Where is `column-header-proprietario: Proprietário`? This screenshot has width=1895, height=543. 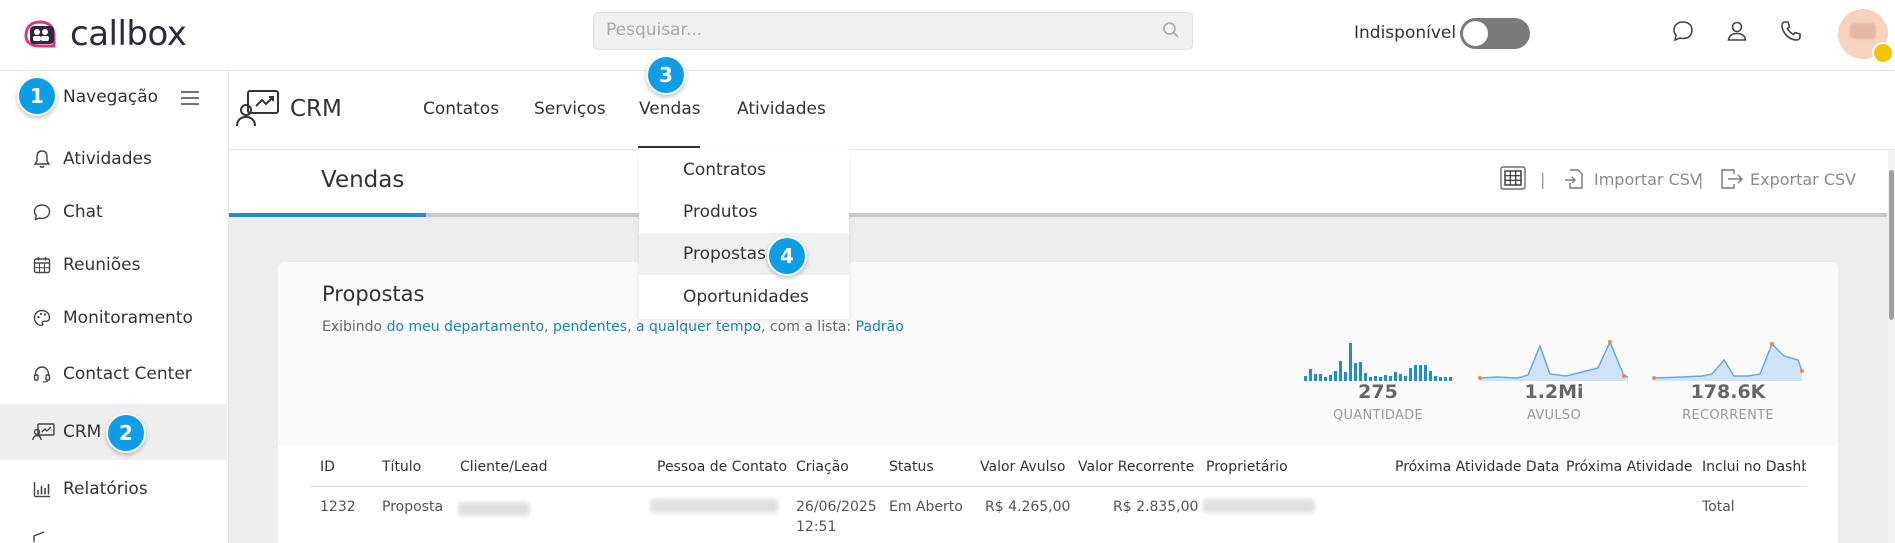 column-header-proprietario: Proprietário is located at coordinates (1247, 467).